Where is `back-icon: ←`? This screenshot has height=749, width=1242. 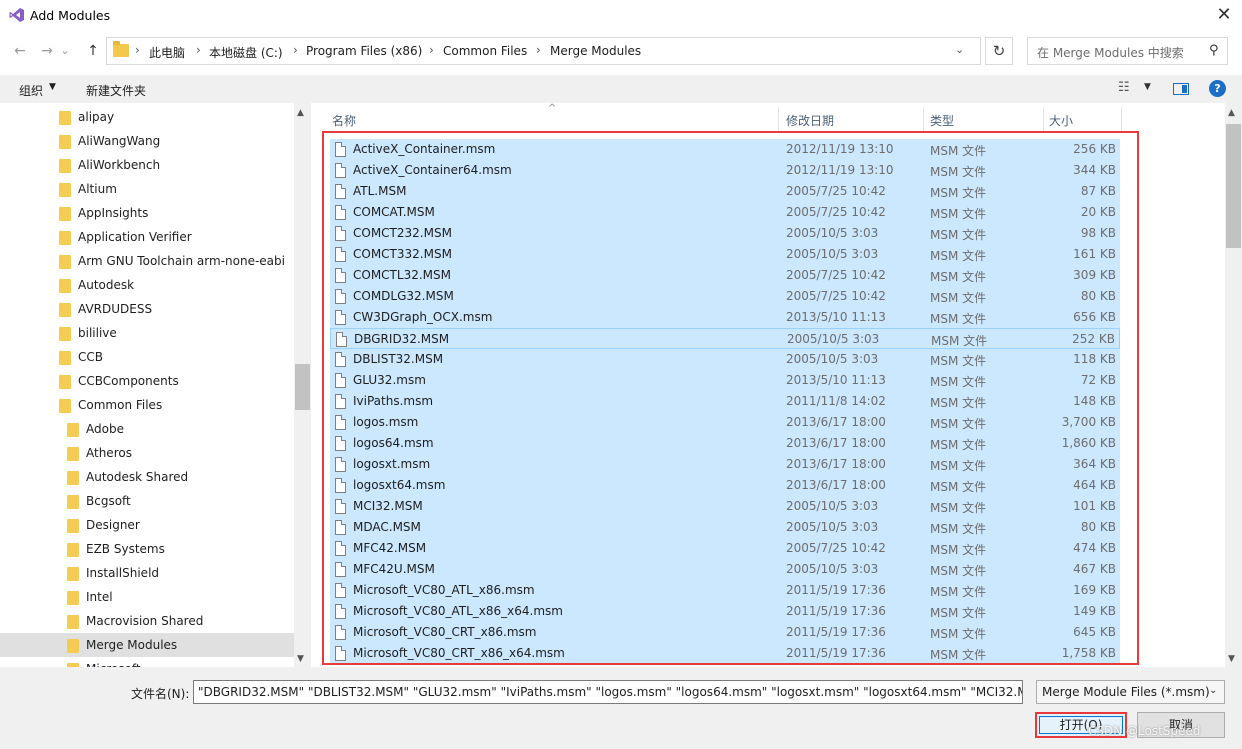
back-icon: ← is located at coordinates (20, 51).